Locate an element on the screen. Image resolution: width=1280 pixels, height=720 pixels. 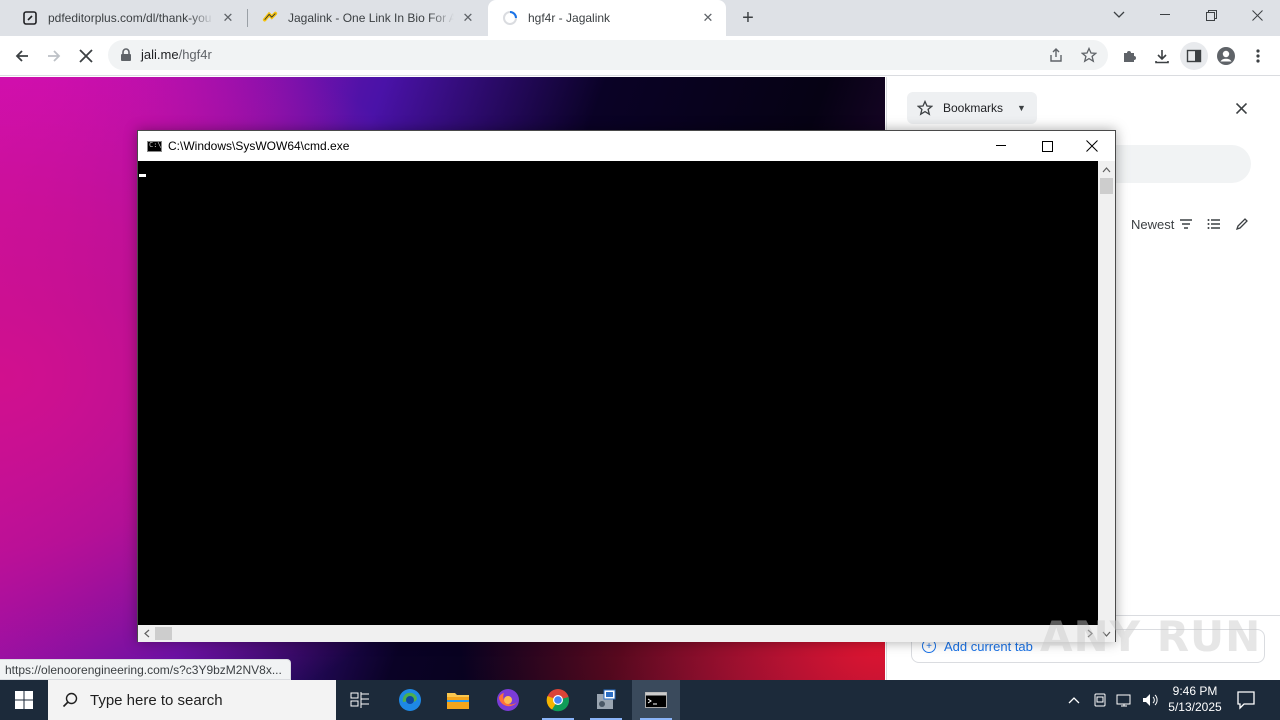
network-icon is located at coordinates (1125, 700).